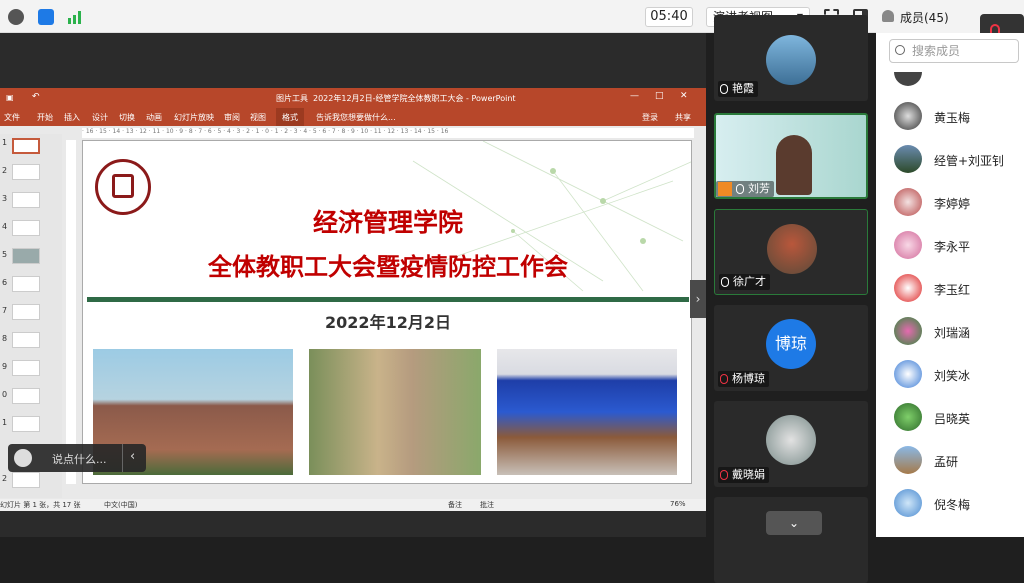 The image size is (1024, 583). What do you see at coordinates (487, 505) in the screenshot?
I see `comments-button: 批注` at bounding box center [487, 505].